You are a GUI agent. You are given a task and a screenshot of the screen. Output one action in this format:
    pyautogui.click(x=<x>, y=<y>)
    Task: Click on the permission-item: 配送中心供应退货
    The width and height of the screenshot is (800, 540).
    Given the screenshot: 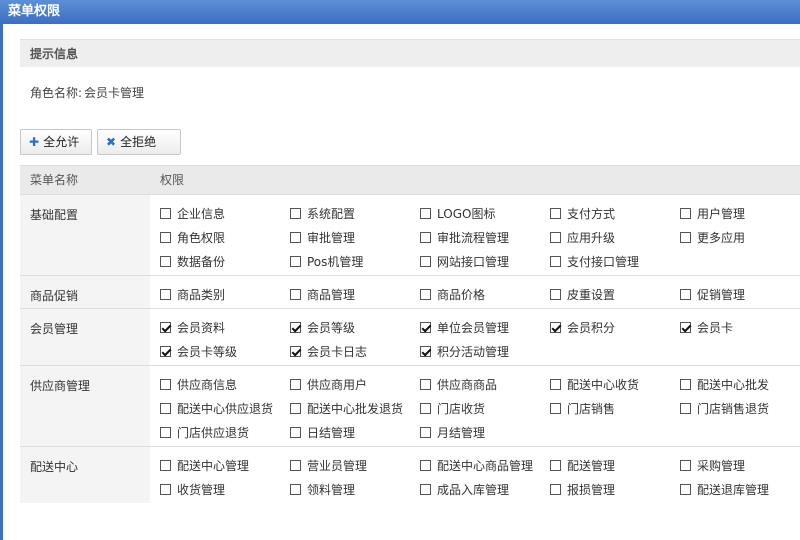 What is the action you would take?
    pyautogui.click(x=225, y=408)
    